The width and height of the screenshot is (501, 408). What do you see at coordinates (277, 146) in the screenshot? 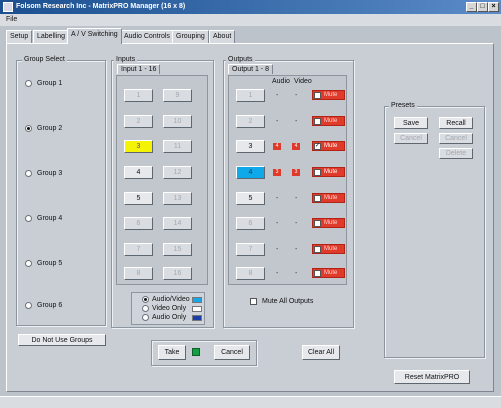
I see `output-3-audio: 4` at bounding box center [277, 146].